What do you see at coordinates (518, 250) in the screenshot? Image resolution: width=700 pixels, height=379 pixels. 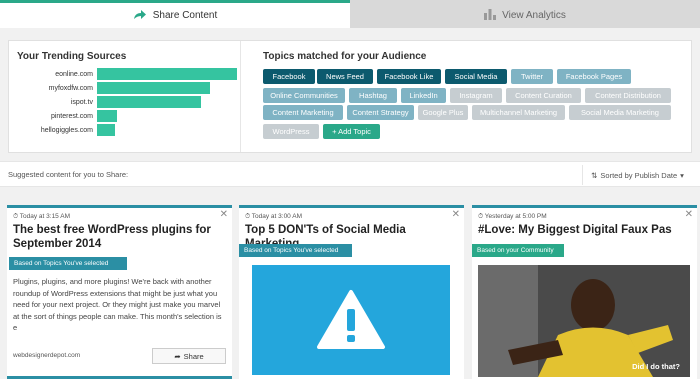 I see `card-ribbon: Based on your Community` at bounding box center [518, 250].